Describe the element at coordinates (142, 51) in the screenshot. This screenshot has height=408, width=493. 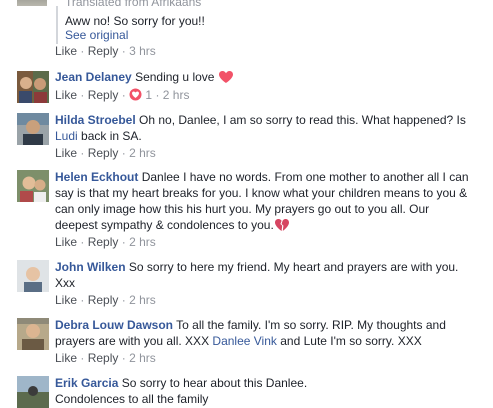
I see `comment-time: 3 hrs` at that location.